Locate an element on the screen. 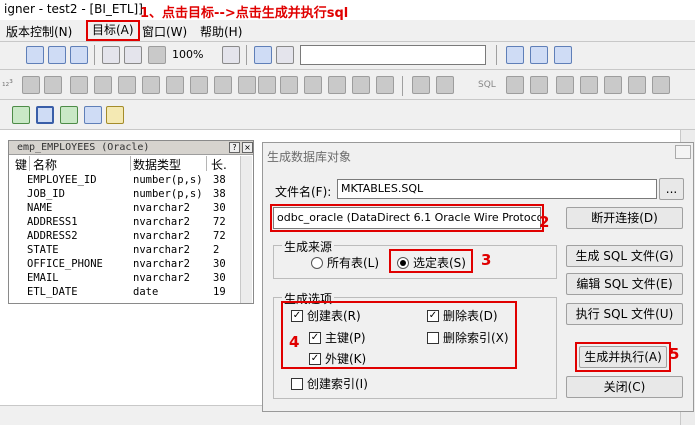  find-icon is located at coordinates (263, 55).